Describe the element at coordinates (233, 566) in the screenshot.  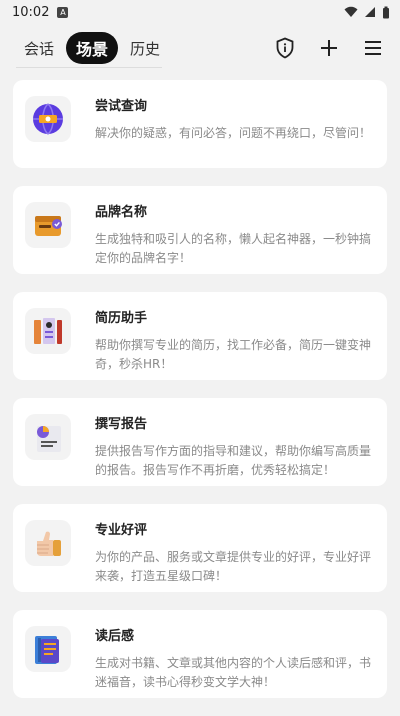
I see `scene-description: 为你的产品、服务或文章提供专业的好评，专业好评来袭，打造五星级口碑！` at that location.